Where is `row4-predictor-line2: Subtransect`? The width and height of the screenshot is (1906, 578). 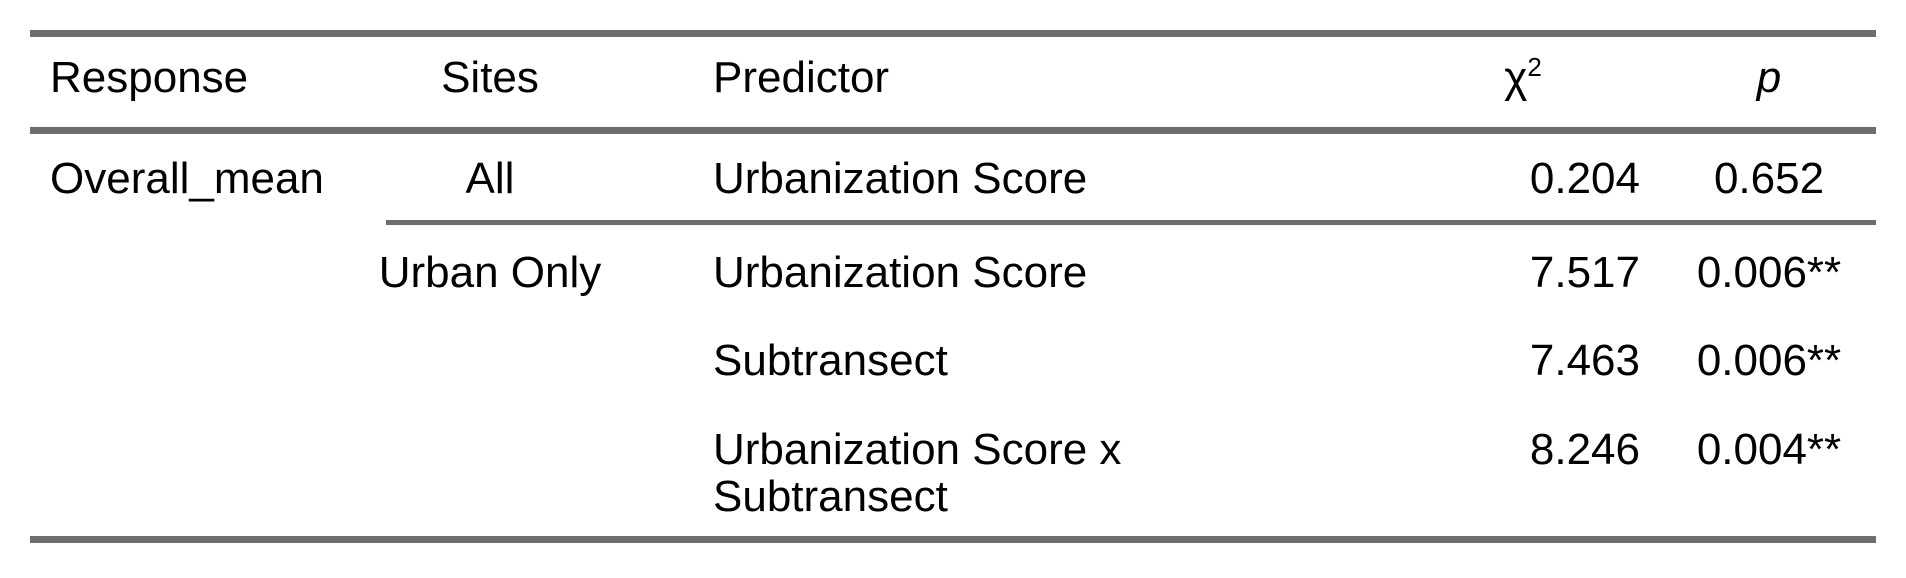 row4-predictor-line2: Subtransect is located at coordinates (830, 496).